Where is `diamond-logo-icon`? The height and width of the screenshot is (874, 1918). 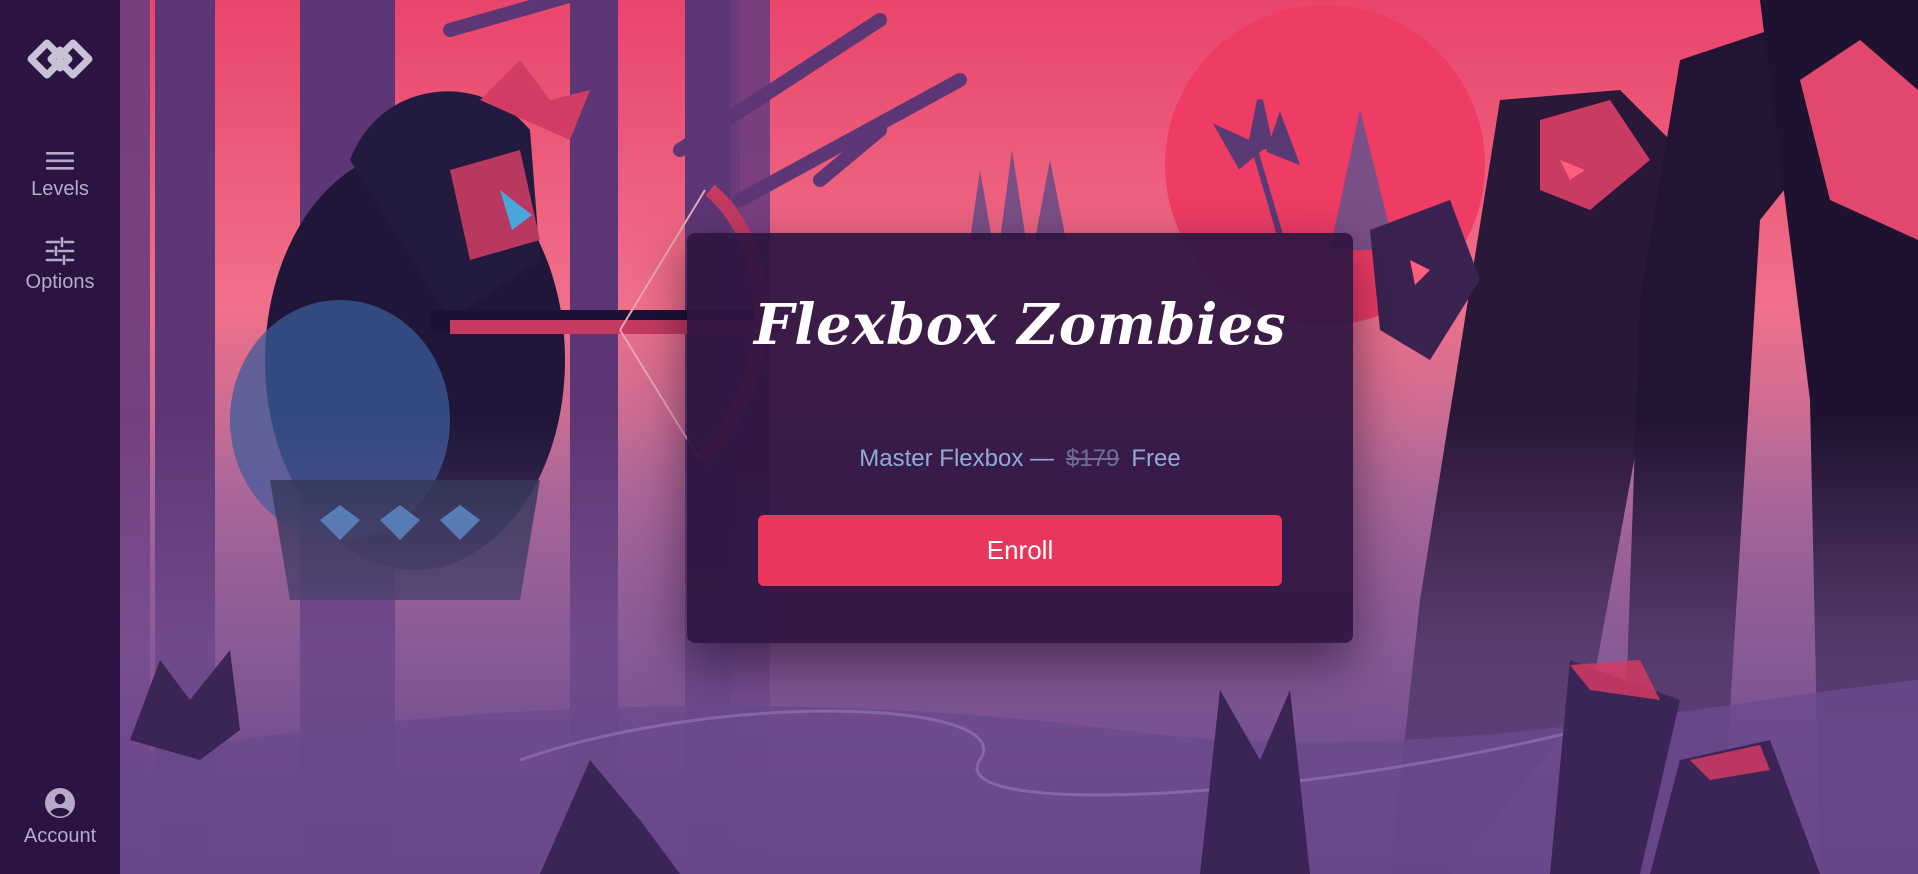
diamond-logo-icon is located at coordinates (60, 59).